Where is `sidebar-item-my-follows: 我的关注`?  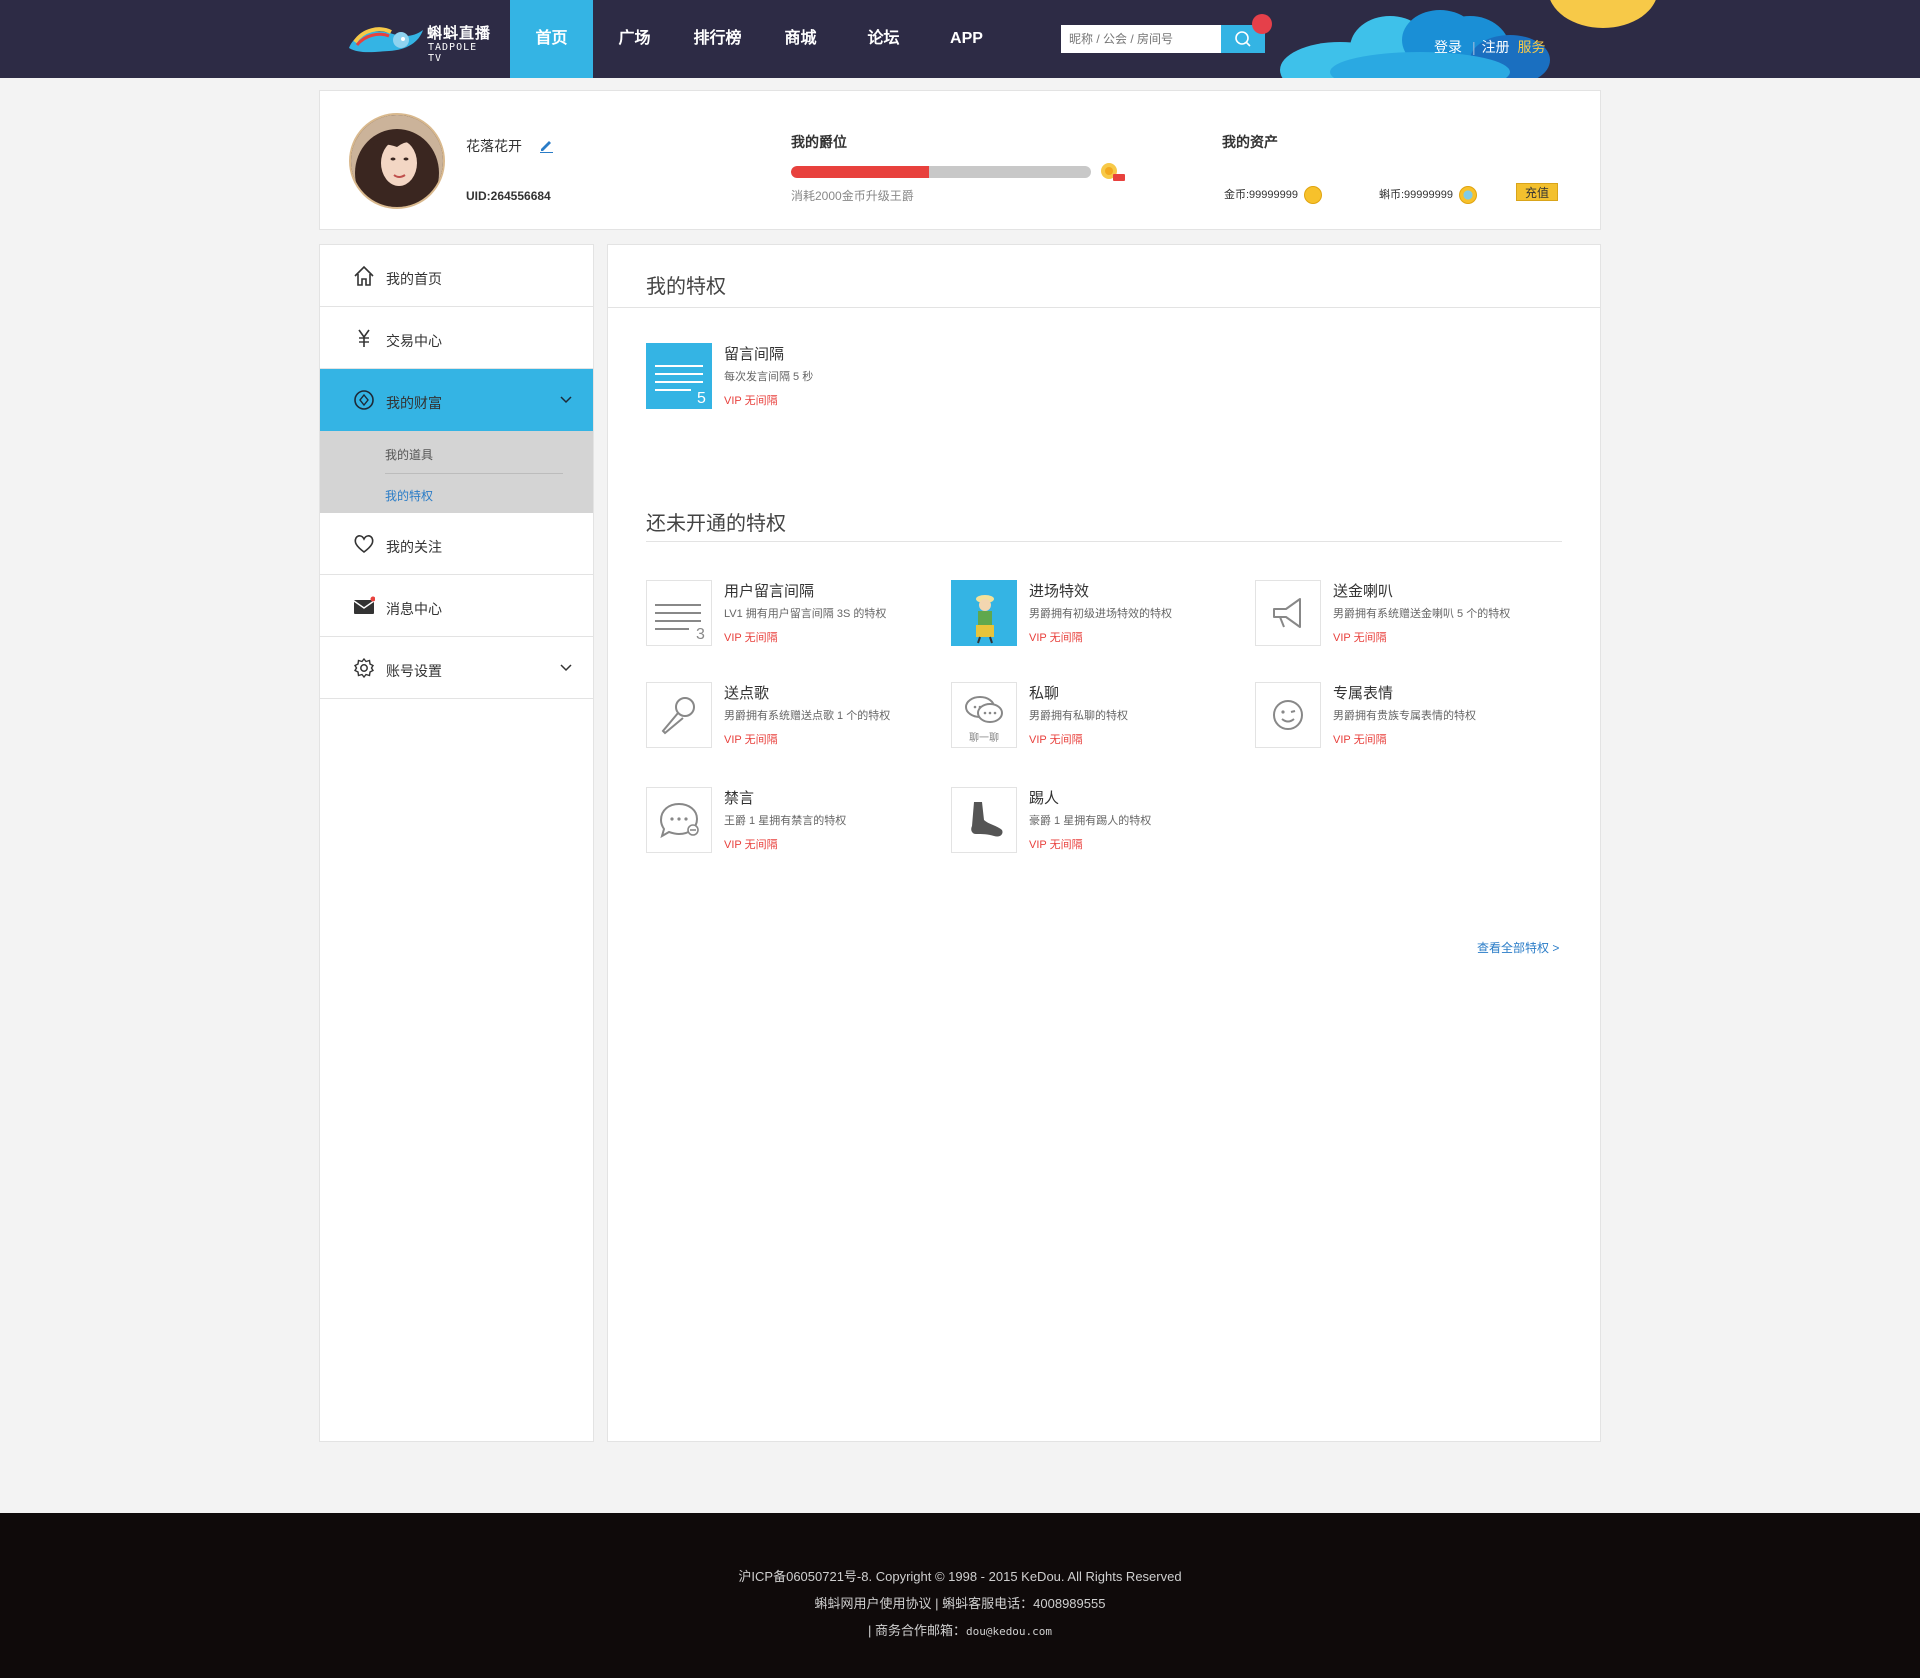
sidebar-item-my-follows: 我的关注 is located at coordinates (456, 544).